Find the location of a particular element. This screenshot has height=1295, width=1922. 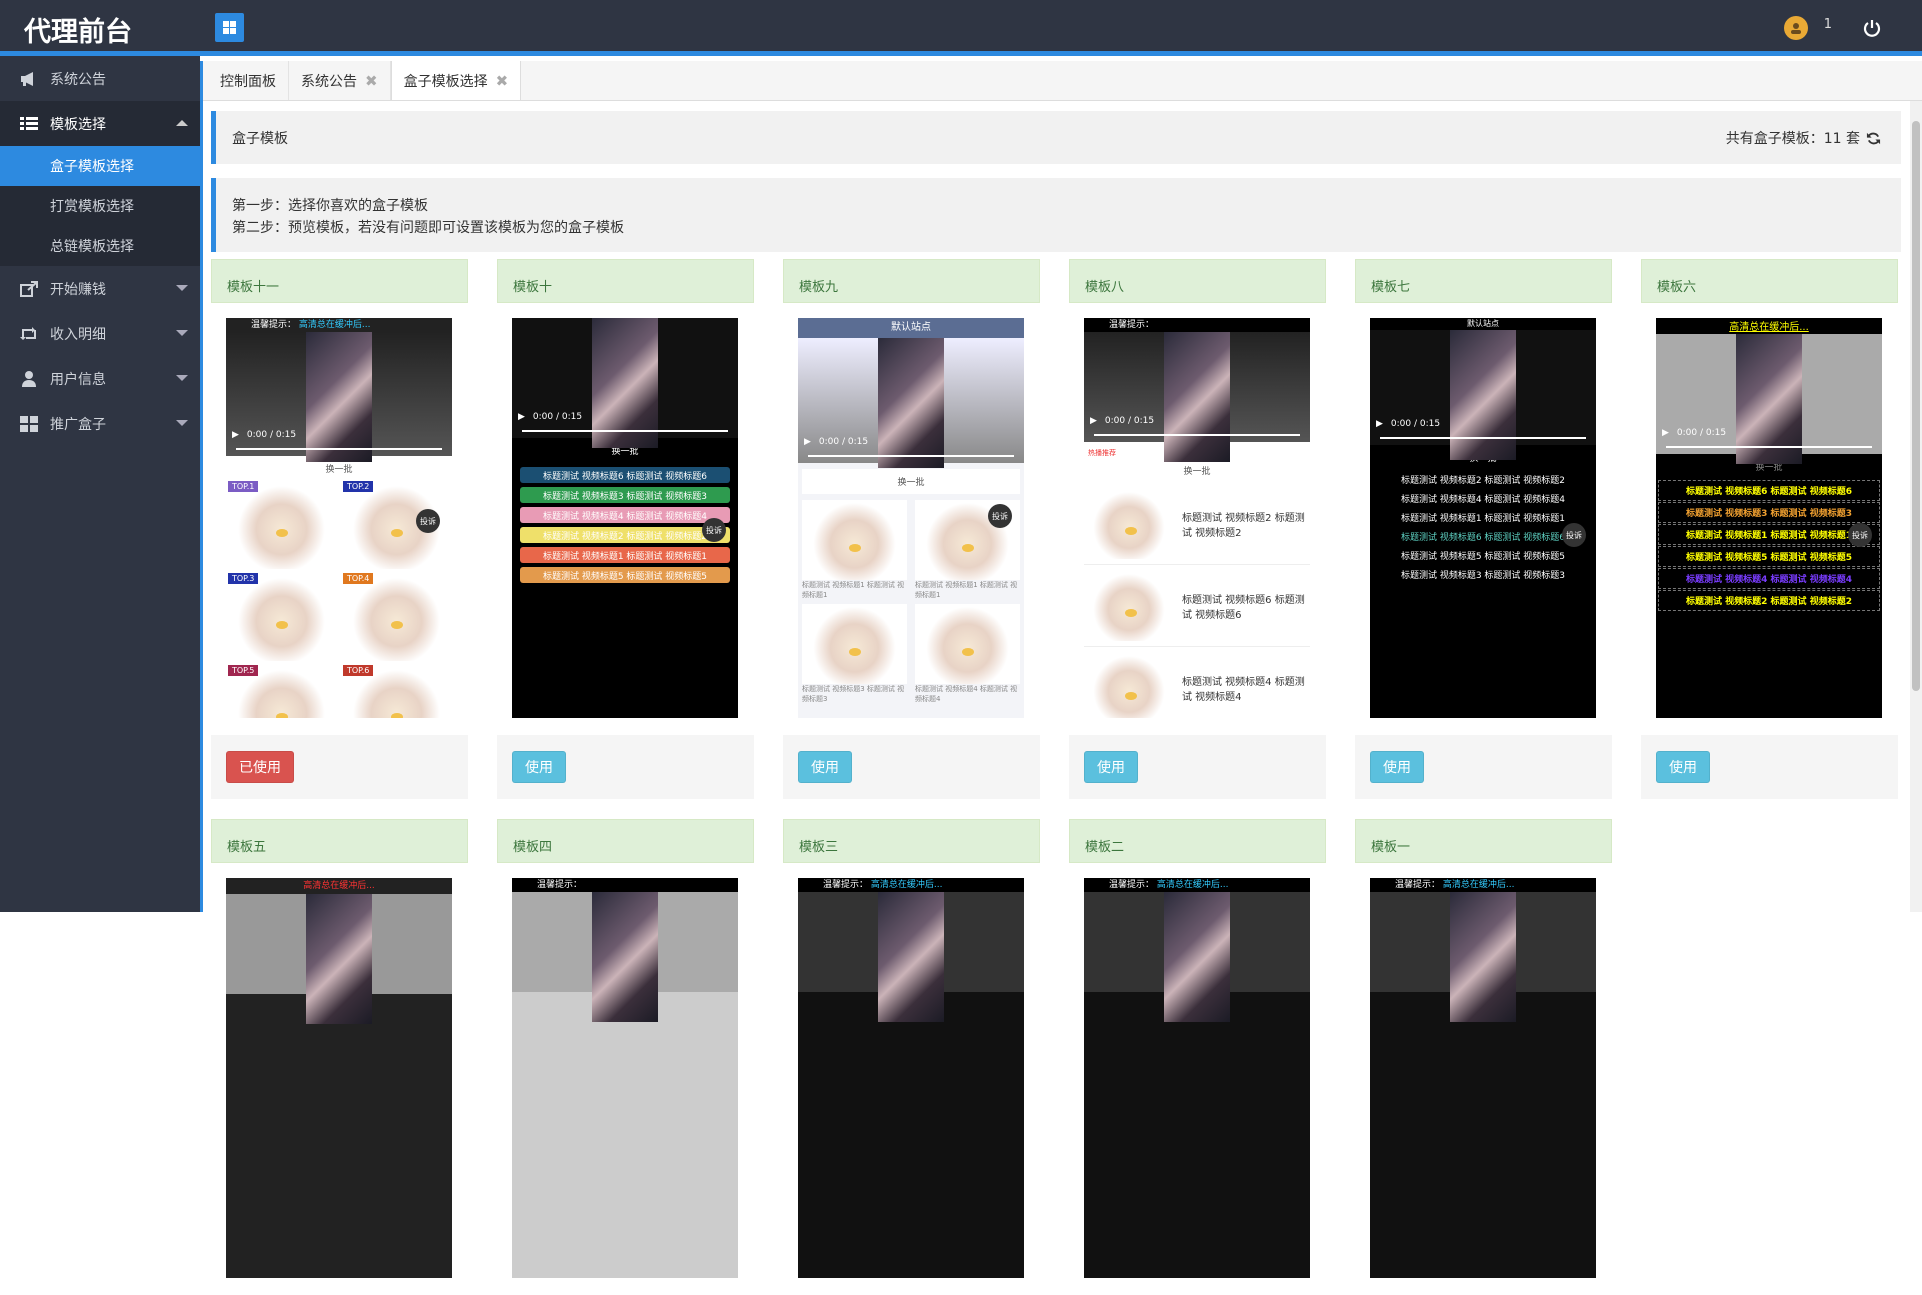

sidebar-sub-chain-template: 总链模板选择 is located at coordinates (100, 246).